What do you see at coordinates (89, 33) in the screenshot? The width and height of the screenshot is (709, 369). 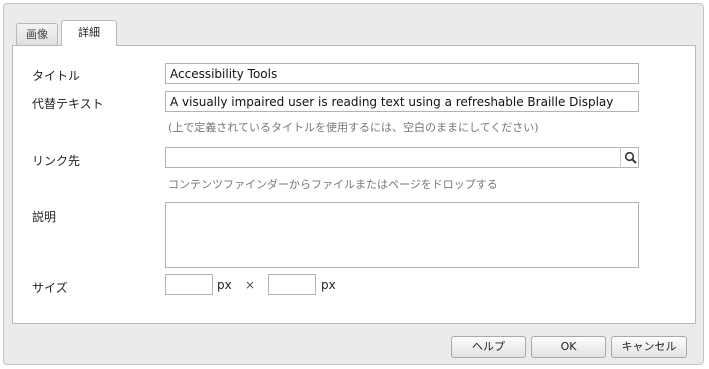 I see `tab-details: 詳細` at bounding box center [89, 33].